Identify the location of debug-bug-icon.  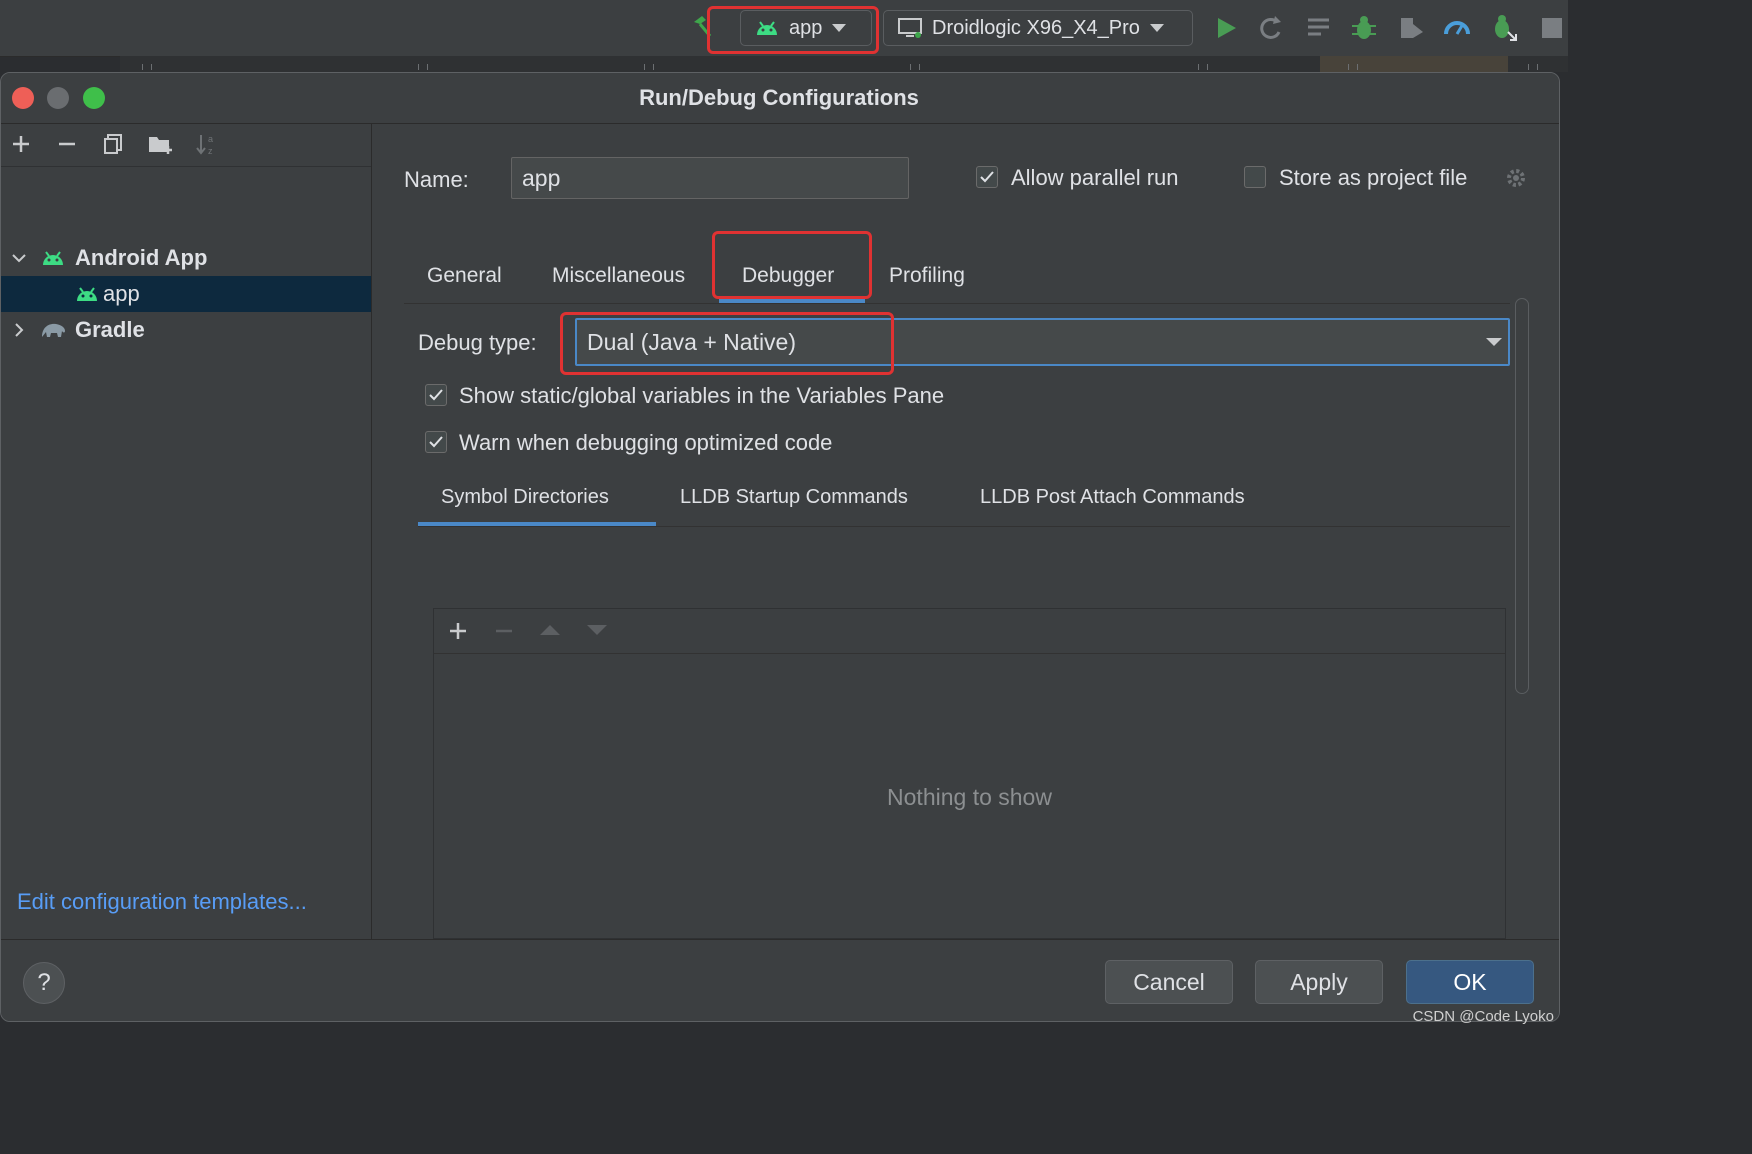
(1364, 28).